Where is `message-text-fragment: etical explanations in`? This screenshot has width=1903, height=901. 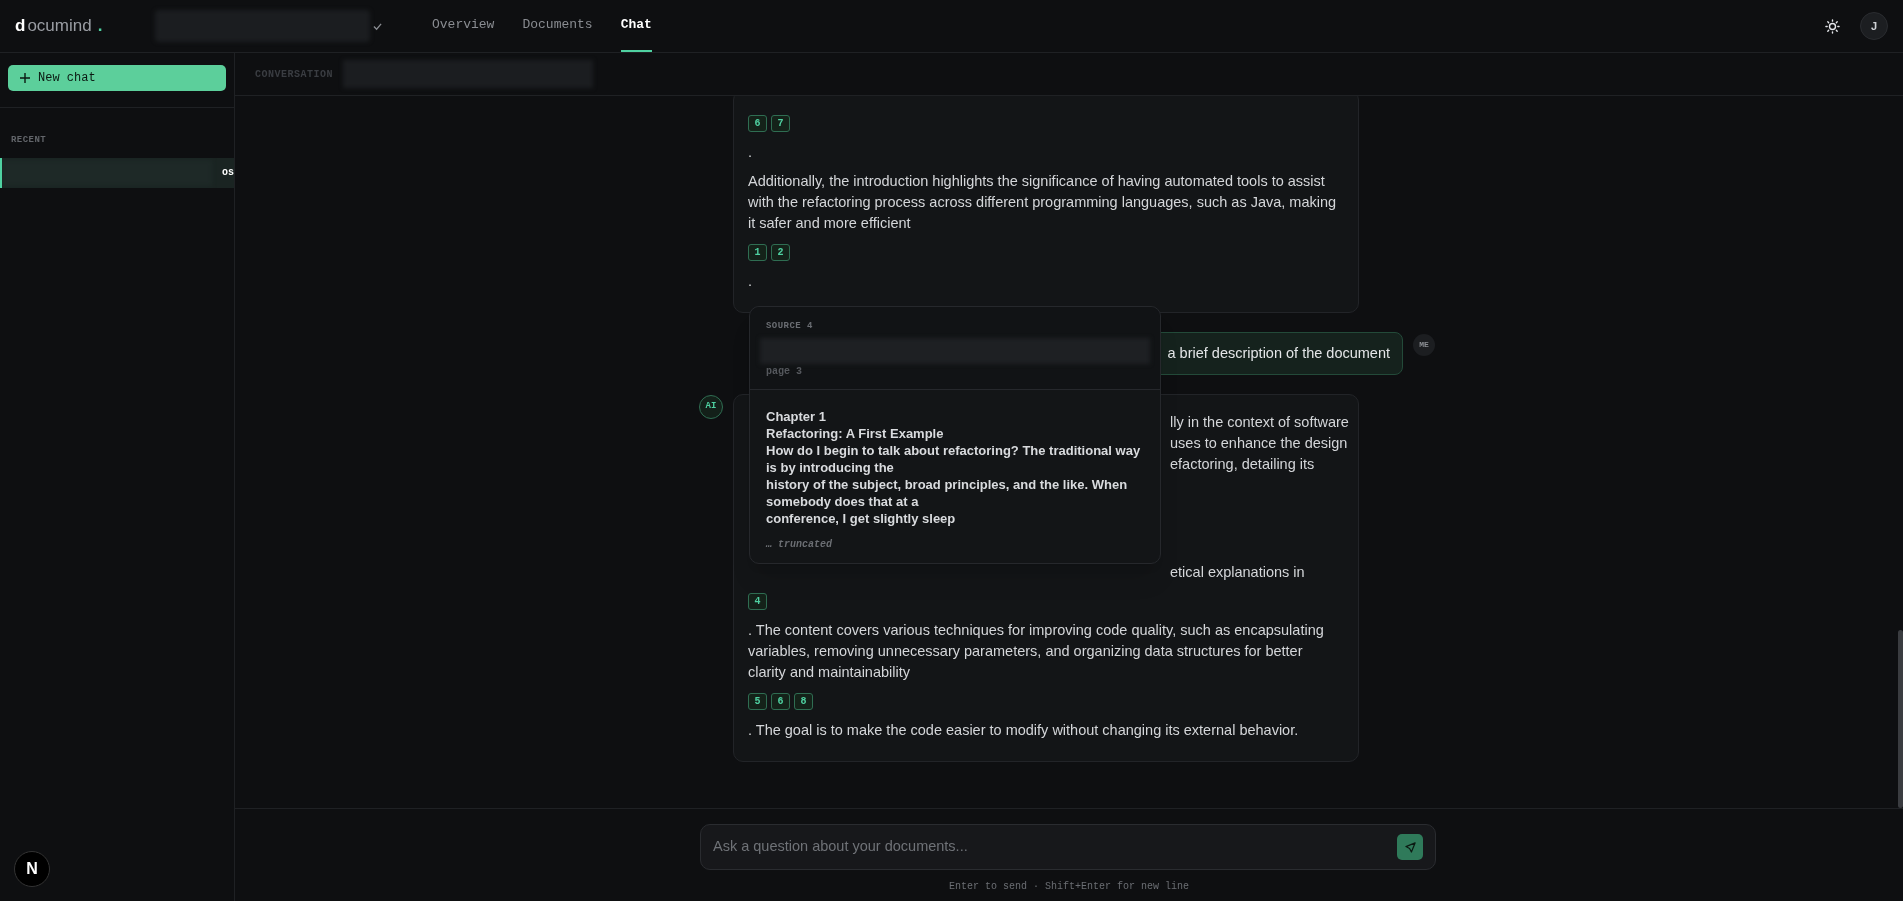
message-text-fragment: etical explanations in is located at coordinates (1238, 572).